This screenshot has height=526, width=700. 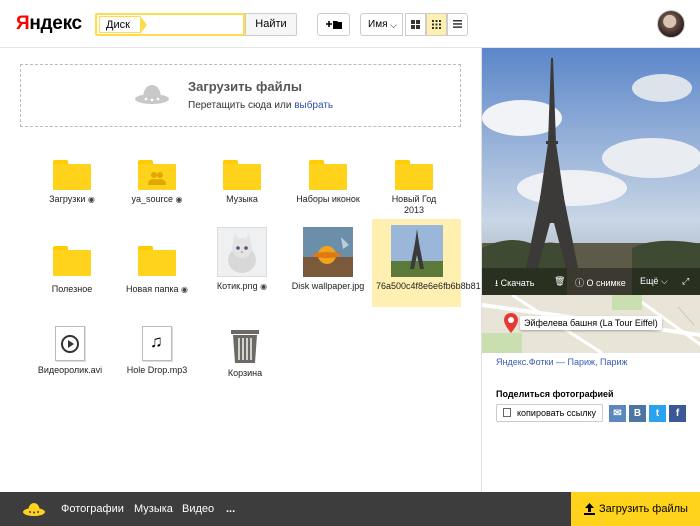 What do you see at coordinates (580, 283) in the screenshot?
I see `info-icon: ⓘ` at bounding box center [580, 283].